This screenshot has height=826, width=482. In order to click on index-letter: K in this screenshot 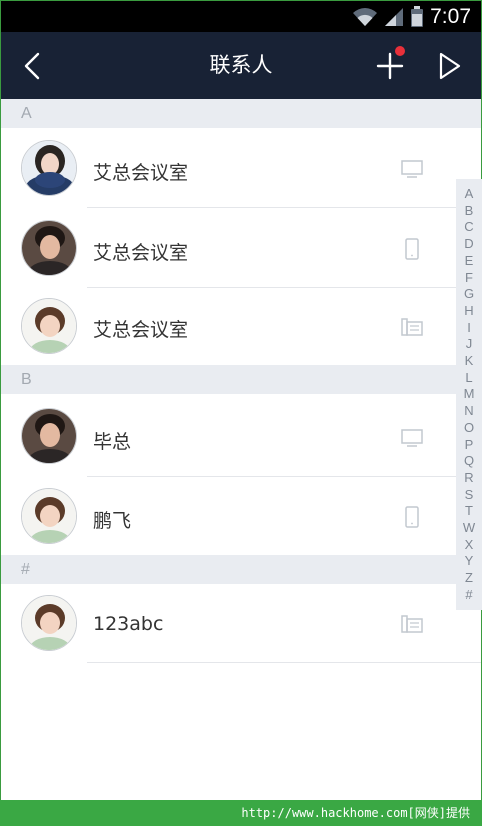, I will do `click(469, 361)`.